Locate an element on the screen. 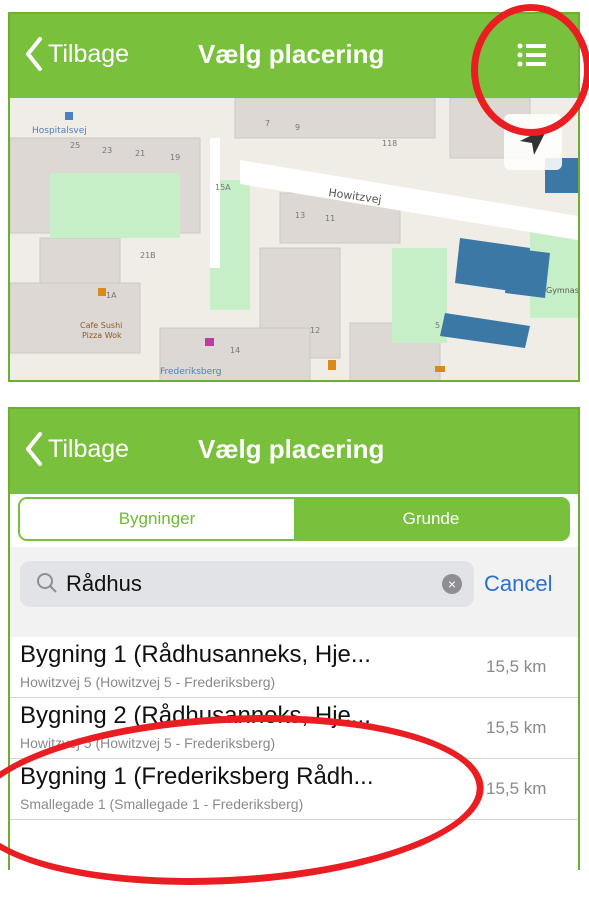  poi-label: Gymnasiet is located at coordinates (562, 290).